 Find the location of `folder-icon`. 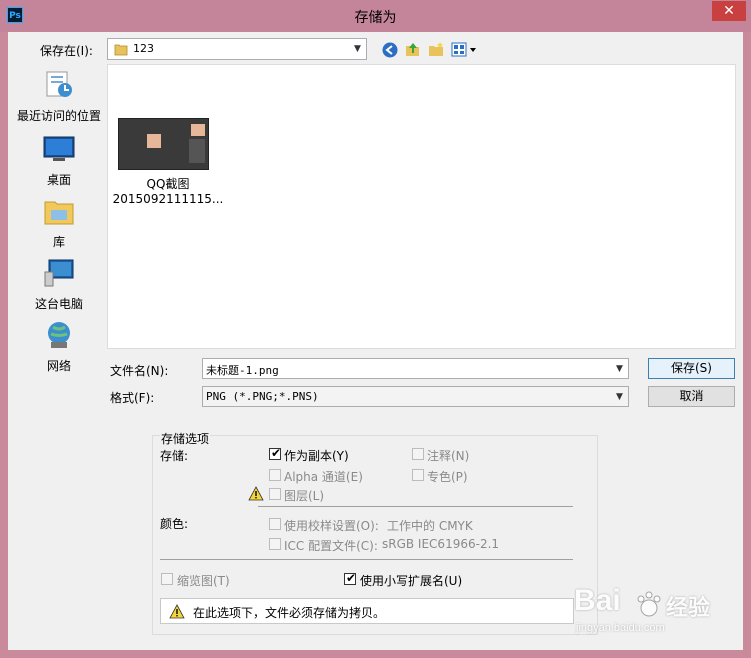

folder-icon is located at coordinates (121, 50).